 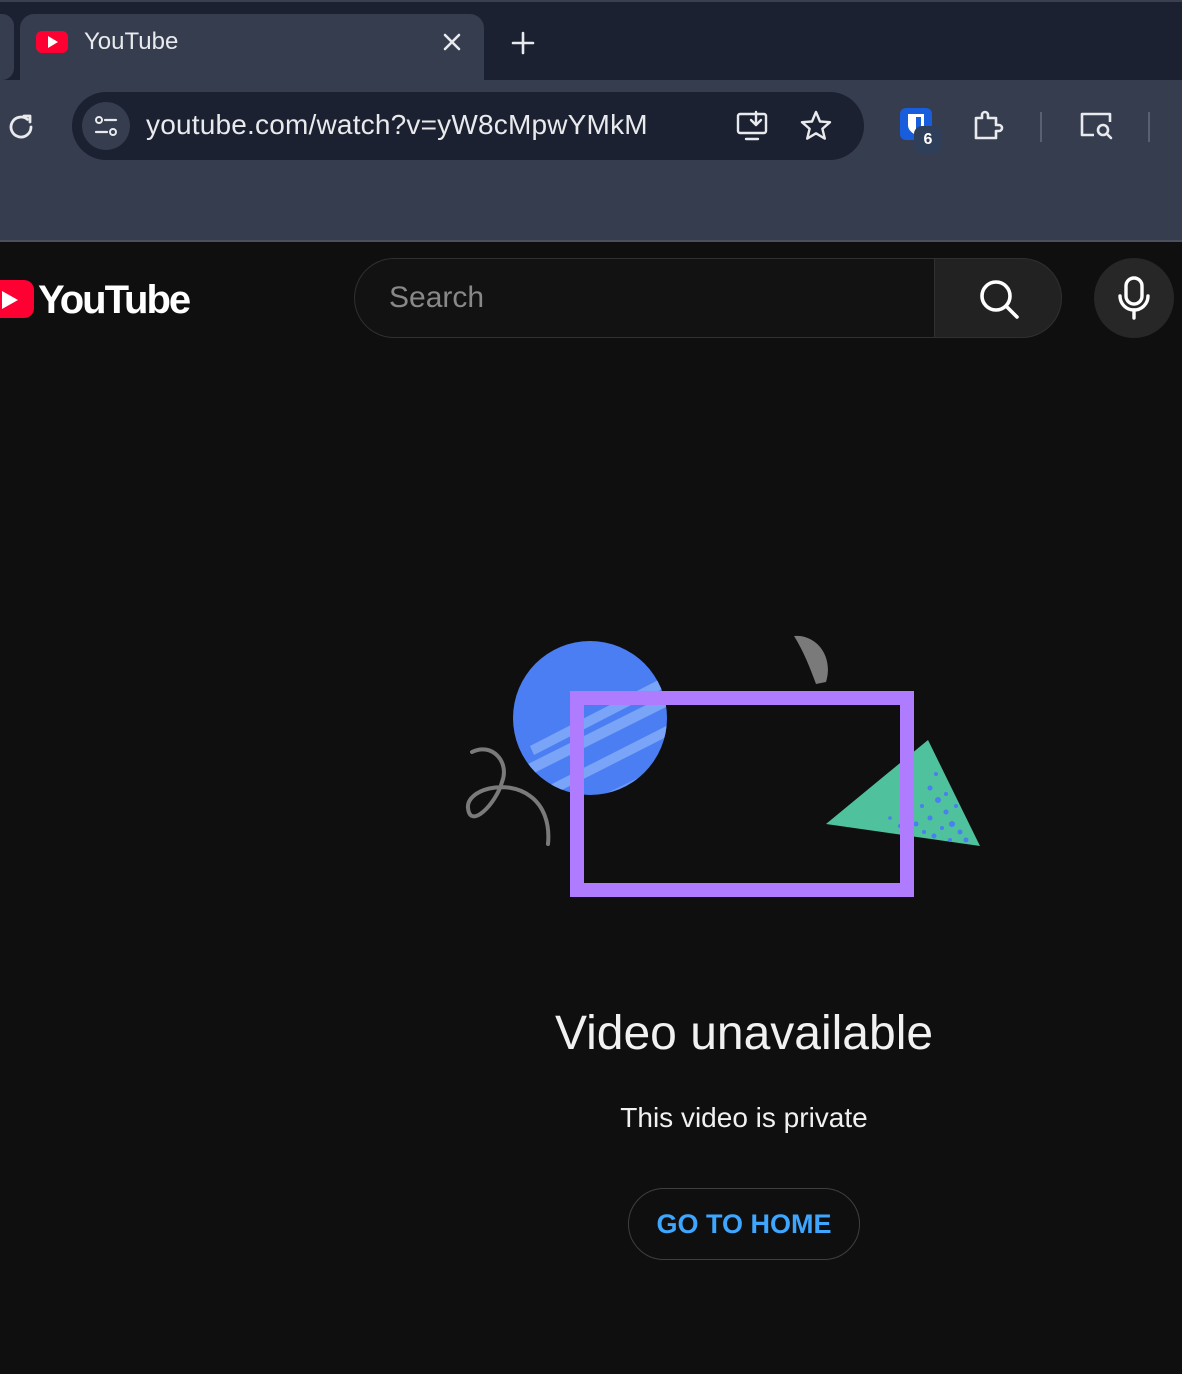 I want to click on youtube-logo: YouTube, so click(x=95, y=300).